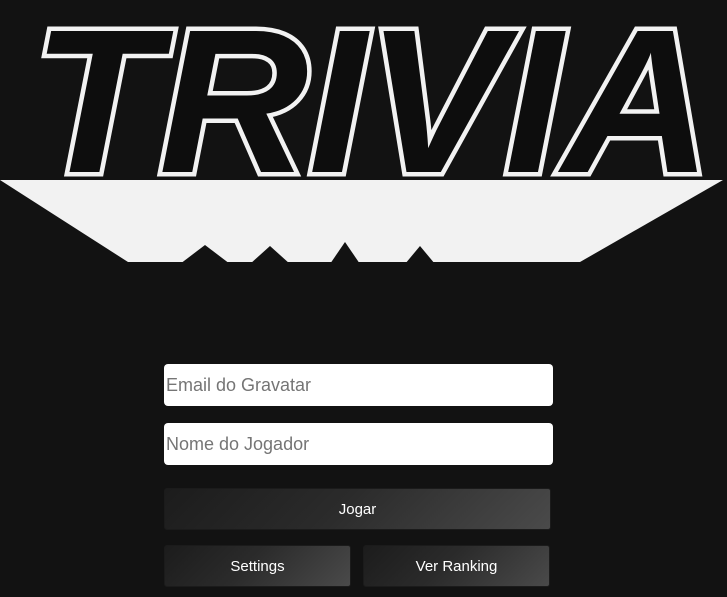  Describe the element at coordinates (357, 509) in the screenshot. I see `play-button: Jogar` at that location.